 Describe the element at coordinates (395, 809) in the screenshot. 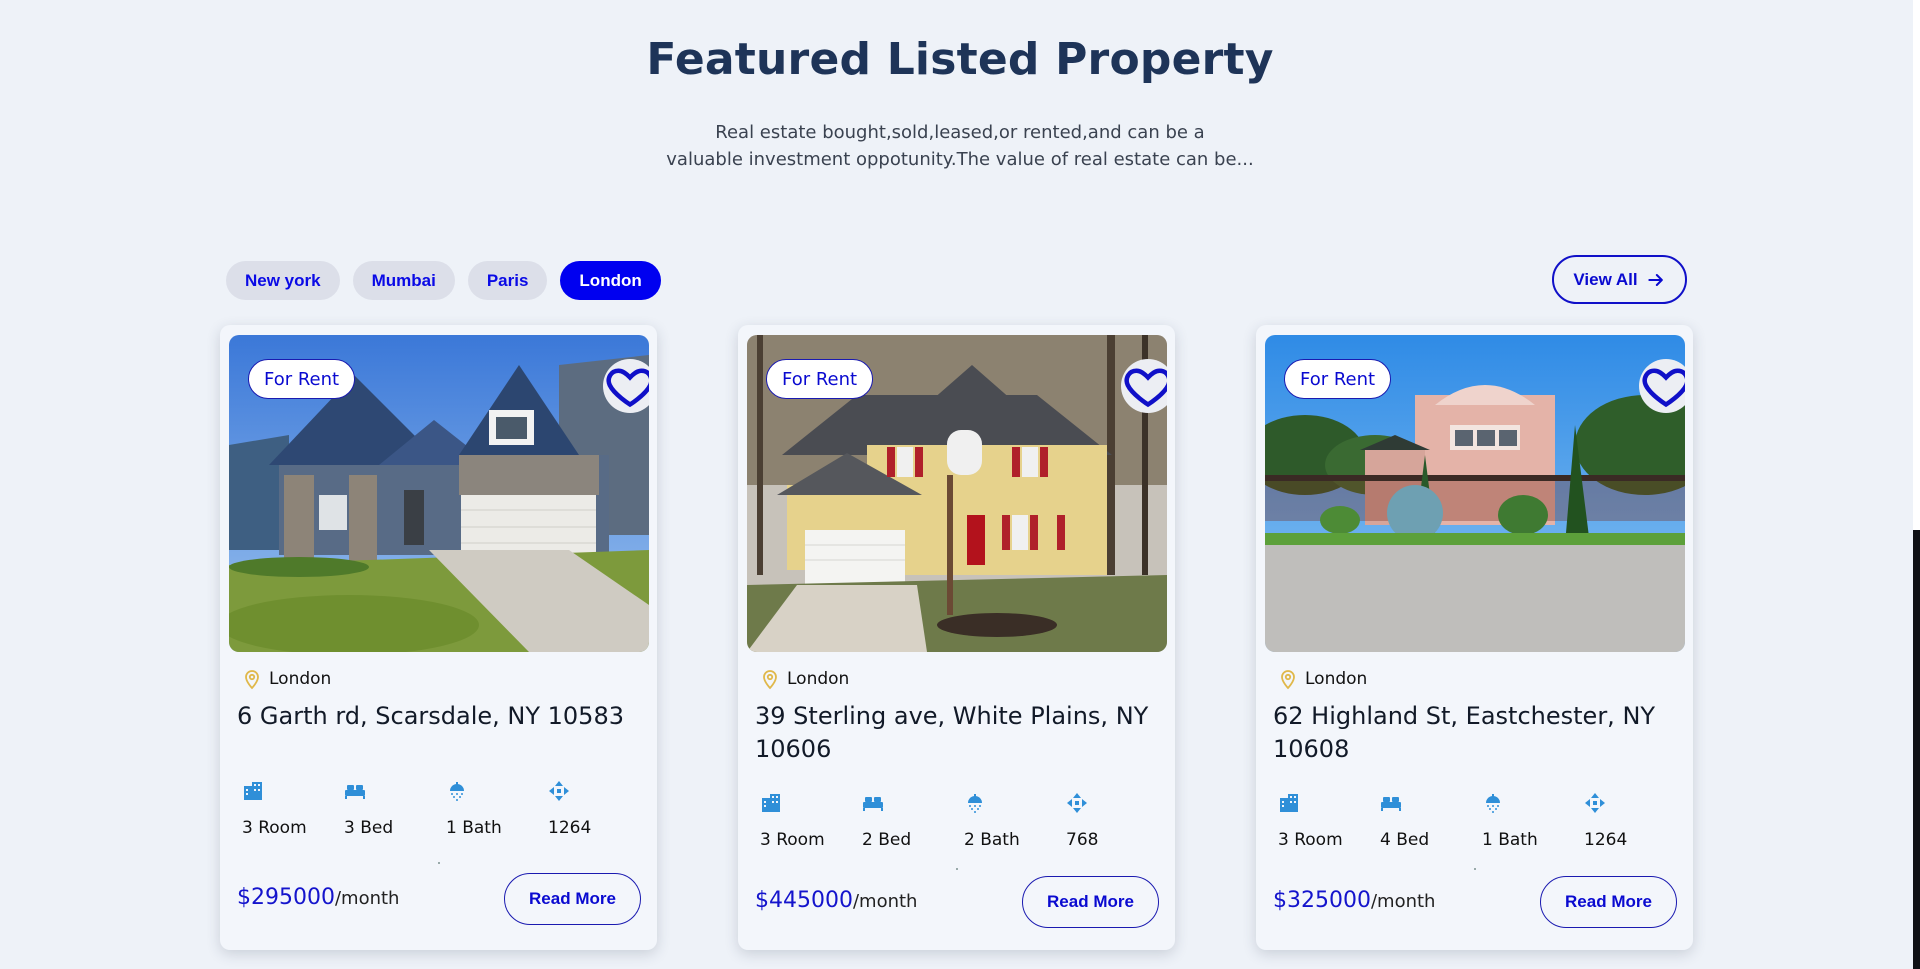

I see `feature-beds: 3 Bed` at that location.